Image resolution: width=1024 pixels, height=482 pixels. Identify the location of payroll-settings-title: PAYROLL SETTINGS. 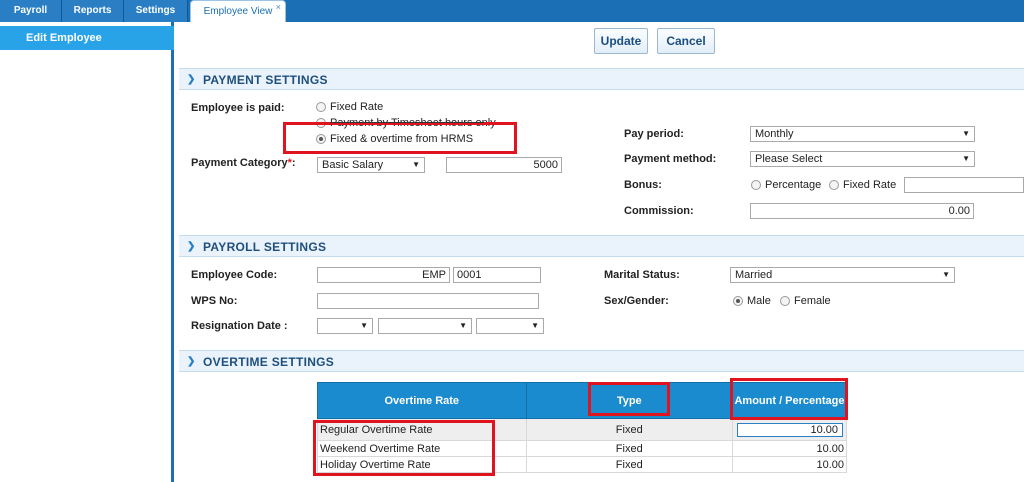
(265, 247).